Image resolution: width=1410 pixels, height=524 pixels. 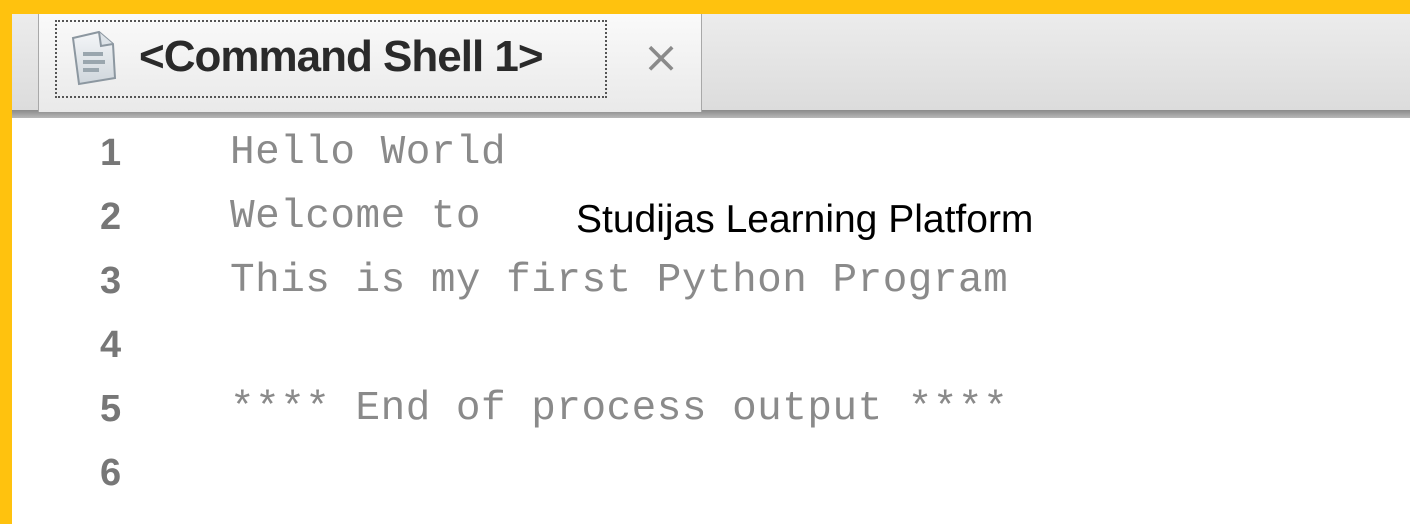 What do you see at coordinates (619, 409) in the screenshot?
I see `output-line: **** End of process output ****` at bounding box center [619, 409].